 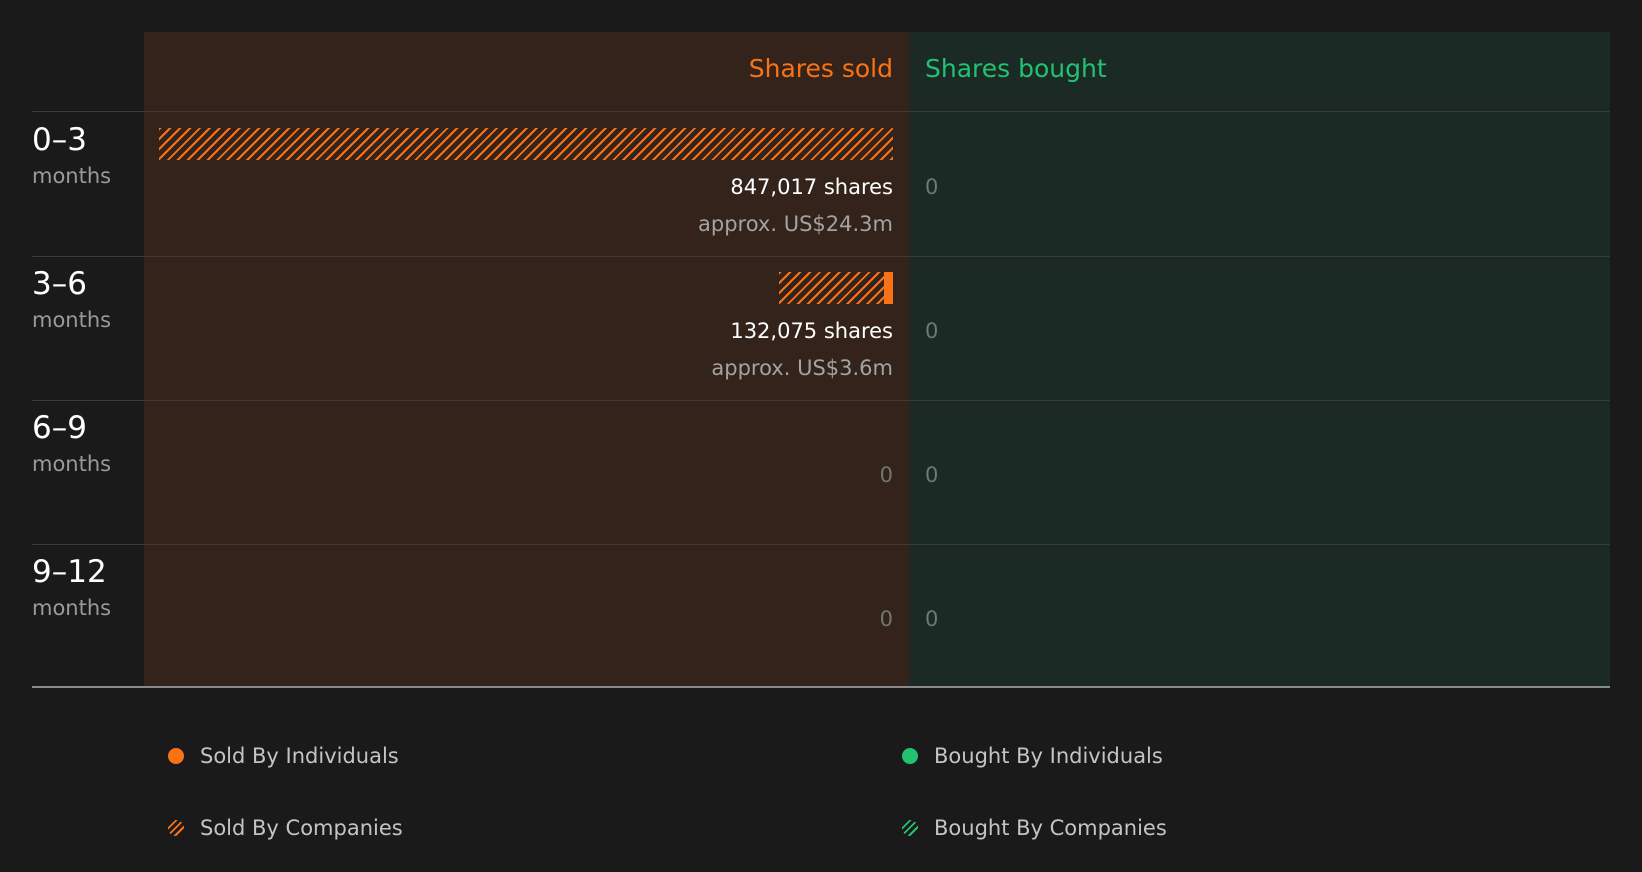 I want to click on bought-zero-label-0-3: 0, so click(x=932, y=187).